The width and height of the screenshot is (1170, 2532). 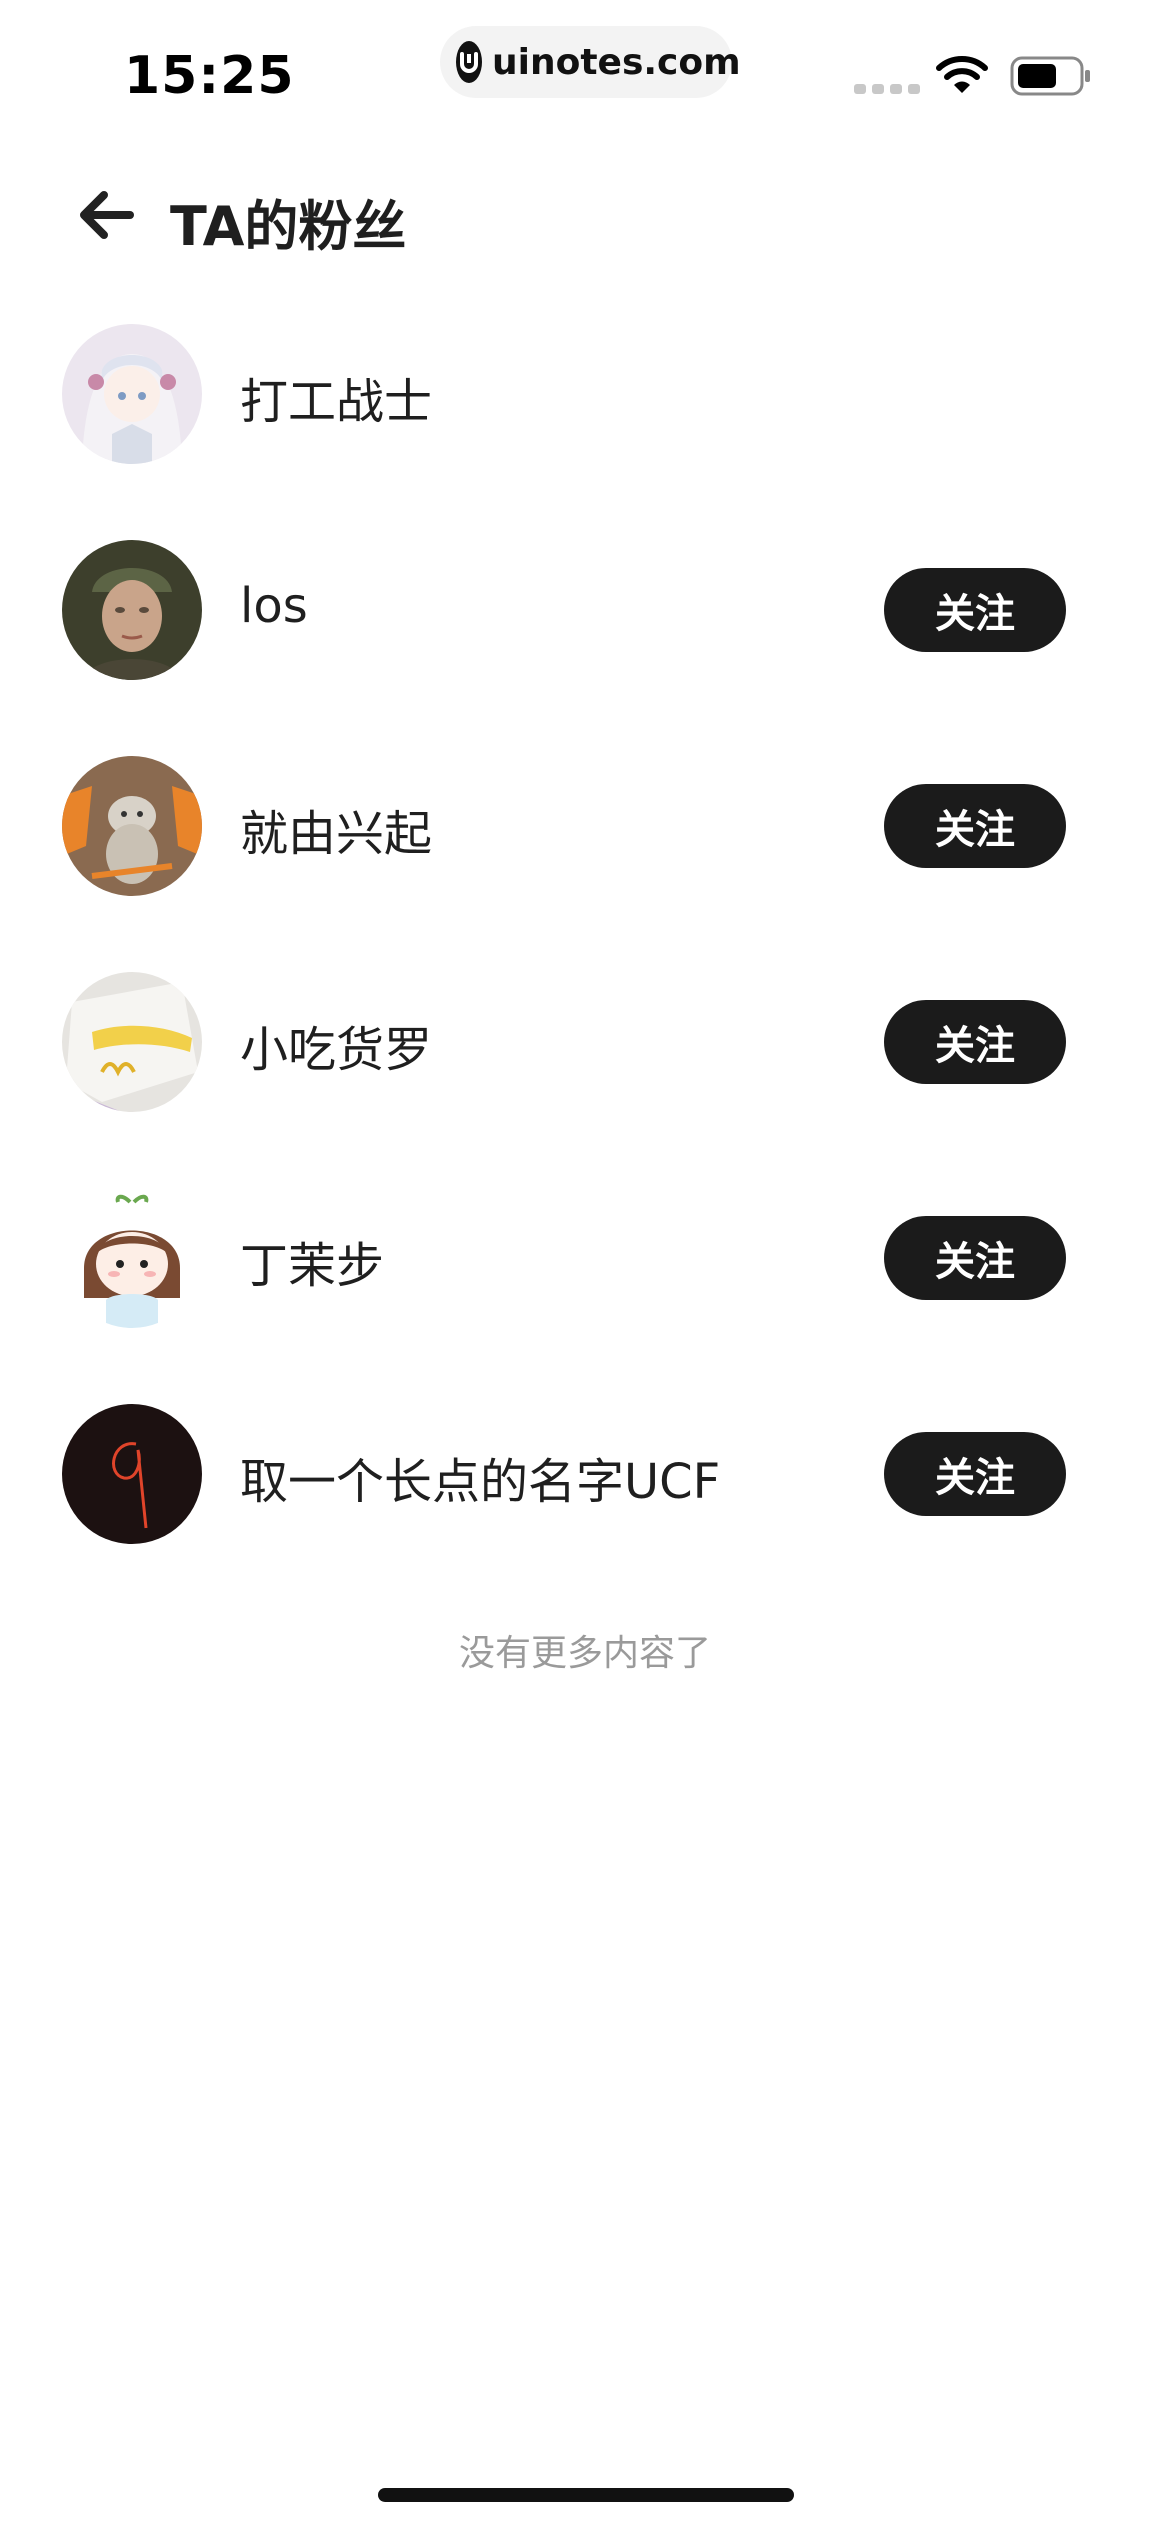 What do you see at coordinates (106, 215) in the screenshot?
I see `arrow-left-icon` at bounding box center [106, 215].